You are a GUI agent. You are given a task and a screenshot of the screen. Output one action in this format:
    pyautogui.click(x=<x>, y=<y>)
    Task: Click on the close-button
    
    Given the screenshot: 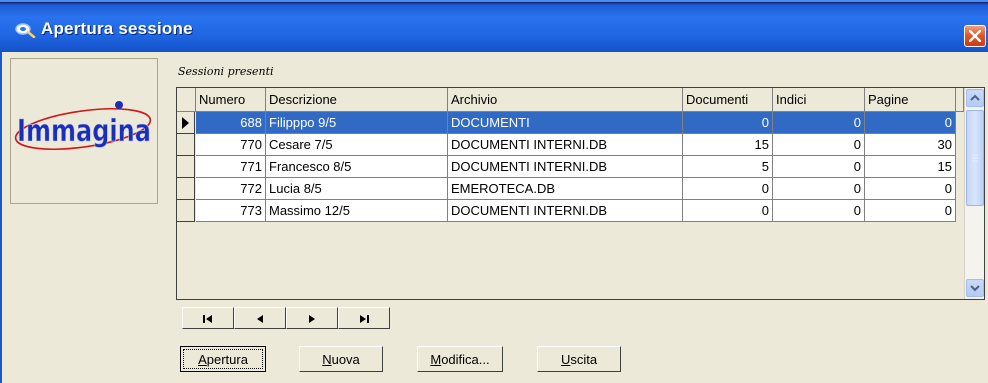 What is the action you would take?
    pyautogui.click(x=975, y=36)
    